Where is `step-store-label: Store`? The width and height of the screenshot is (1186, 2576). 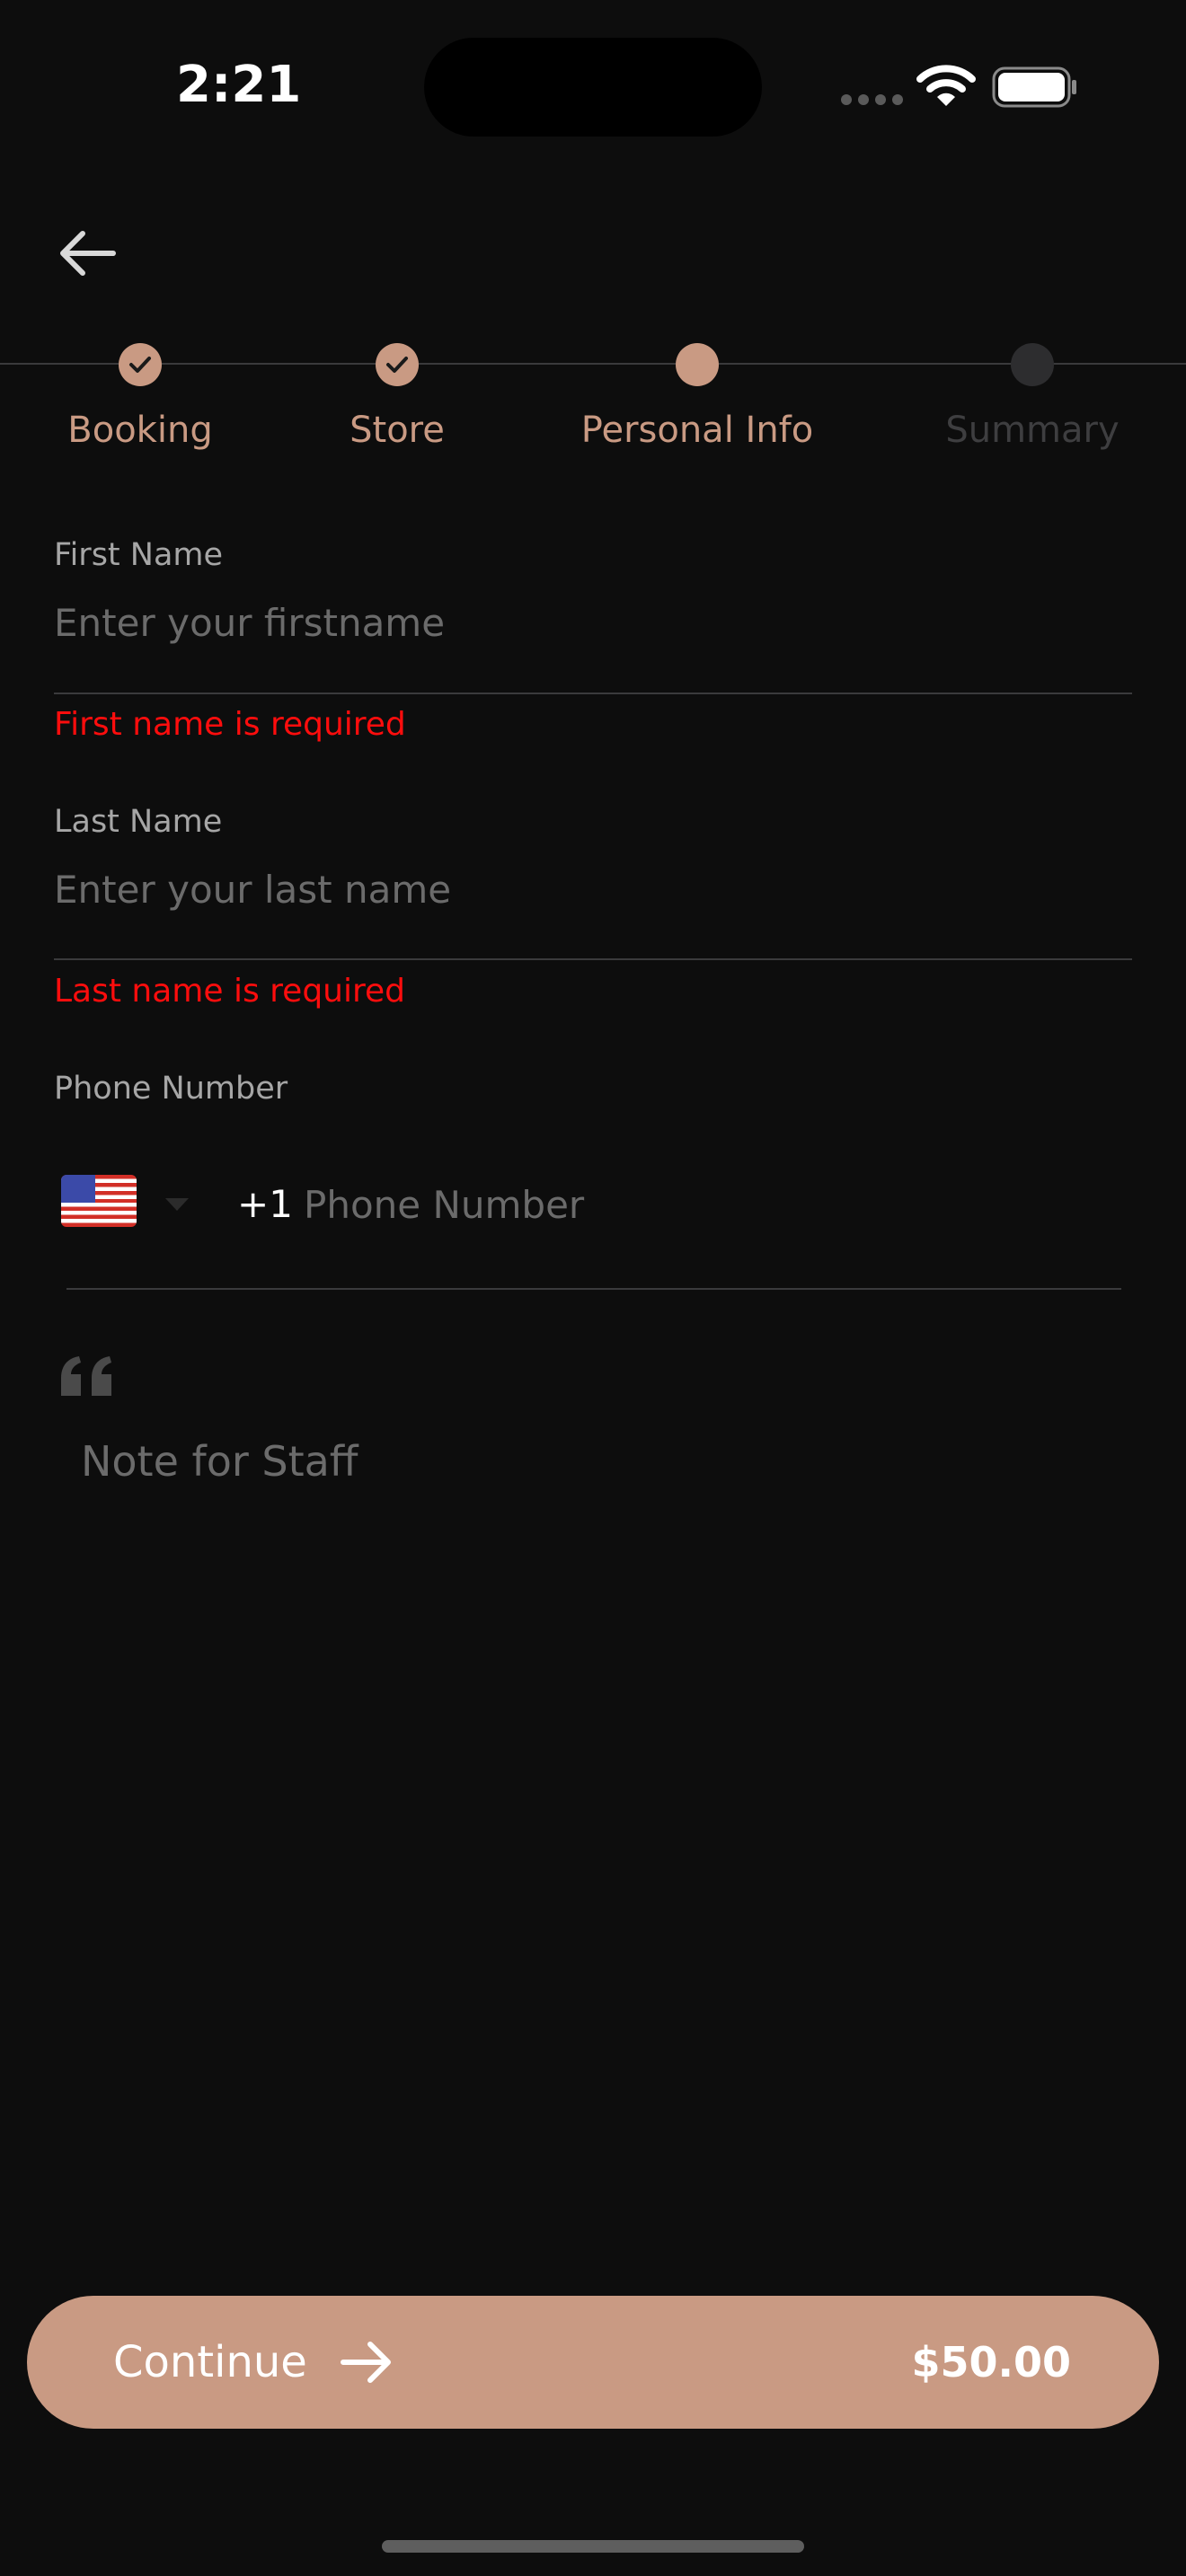
step-store-label: Store is located at coordinates (397, 430).